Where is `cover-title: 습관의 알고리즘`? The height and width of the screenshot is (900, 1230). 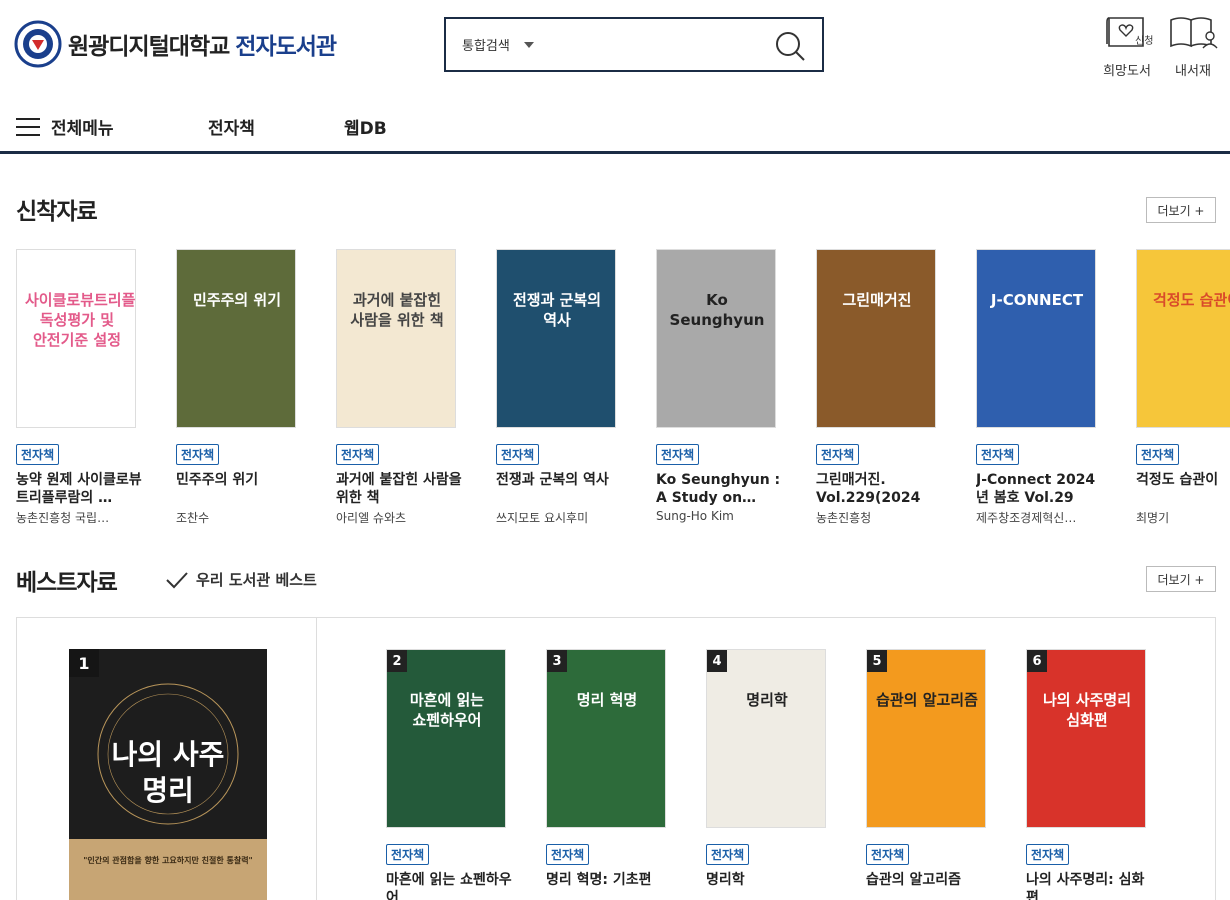 cover-title: 습관의 알고리즘 is located at coordinates (927, 700).